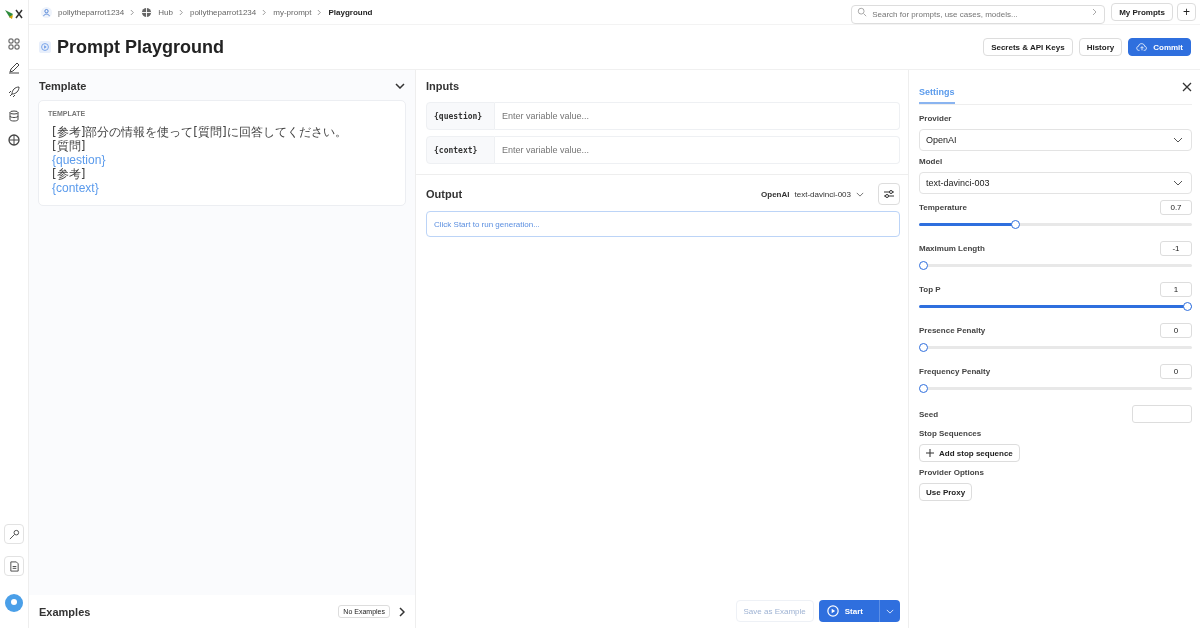  What do you see at coordinates (930, 289) in the screenshot?
I see `field-label: Top P` at bounding box center [930, 289].